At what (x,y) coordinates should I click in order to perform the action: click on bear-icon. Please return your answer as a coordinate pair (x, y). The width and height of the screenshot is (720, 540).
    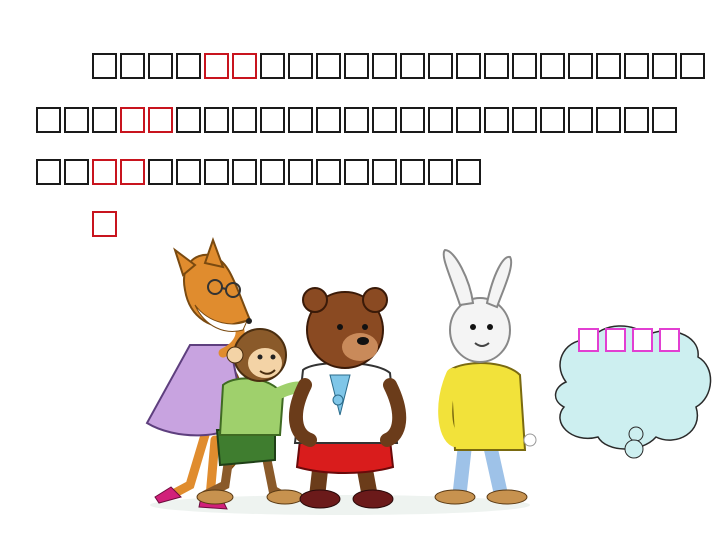
    Looking at the image, I should click on (347, 398).